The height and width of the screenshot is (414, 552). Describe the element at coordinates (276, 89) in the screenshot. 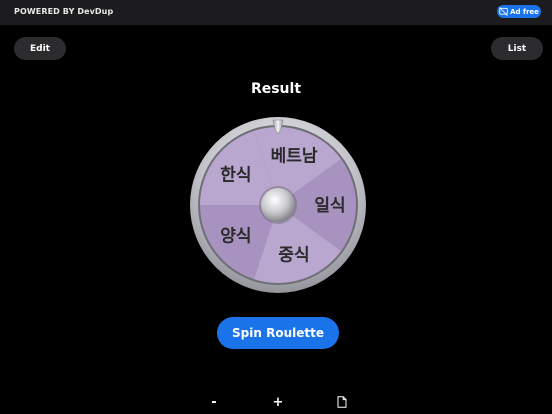

I see `result-title: Result` at that location.